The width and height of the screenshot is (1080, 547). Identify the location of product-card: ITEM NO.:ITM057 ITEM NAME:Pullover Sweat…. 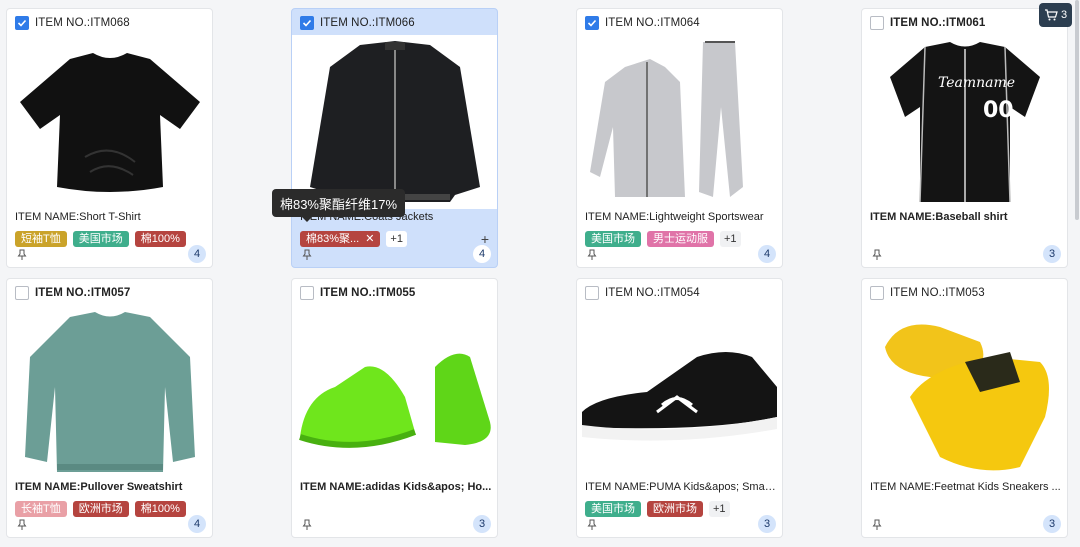
(109, 408).